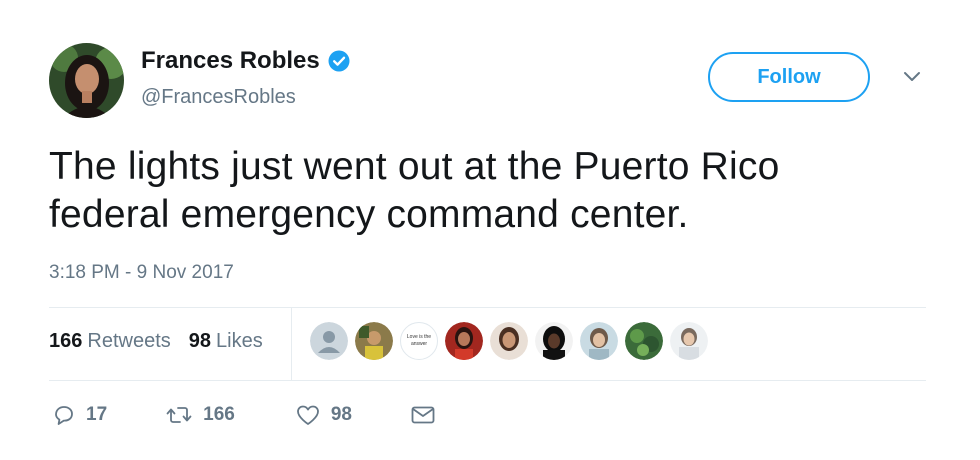 This screenshot has height=460, width=980. I want to click on retweet-count: 166, so click(219, 414).